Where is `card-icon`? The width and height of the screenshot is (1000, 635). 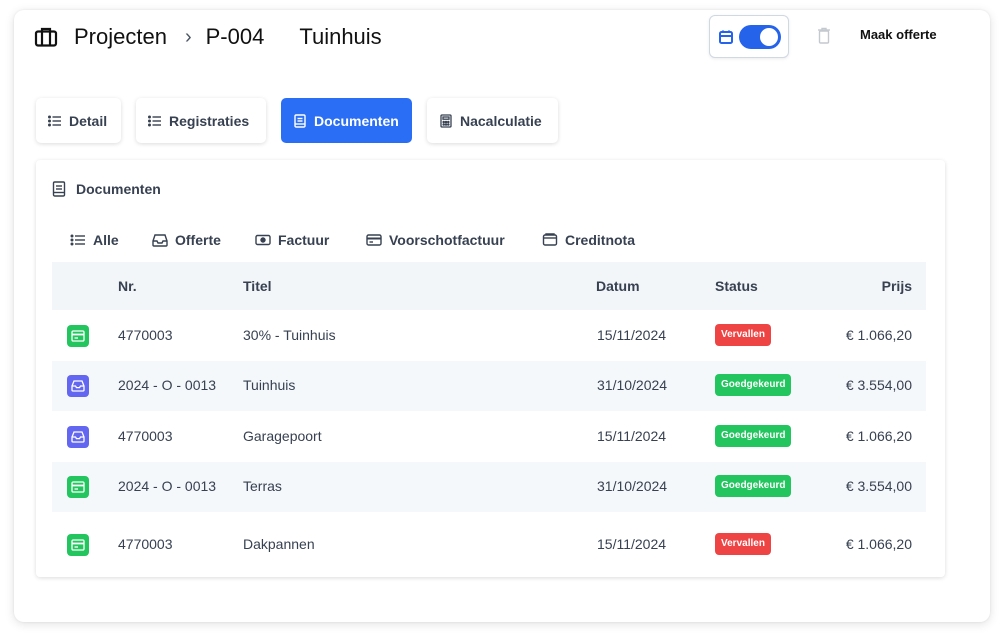
card-icon is located at coordinates (374, 240).